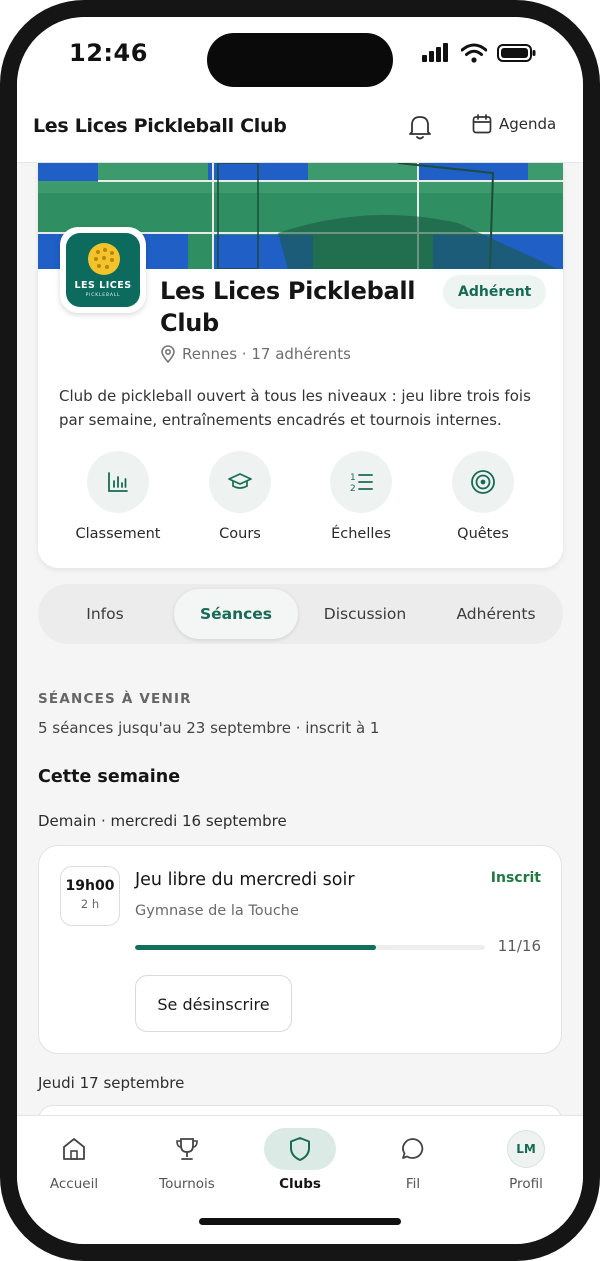 This screenshot has height=1261, width=600. What do you see at coordinates (413, 1148) in the screenshot?
I see `chat-bubble-icon` at bounding box center [413, 1148].